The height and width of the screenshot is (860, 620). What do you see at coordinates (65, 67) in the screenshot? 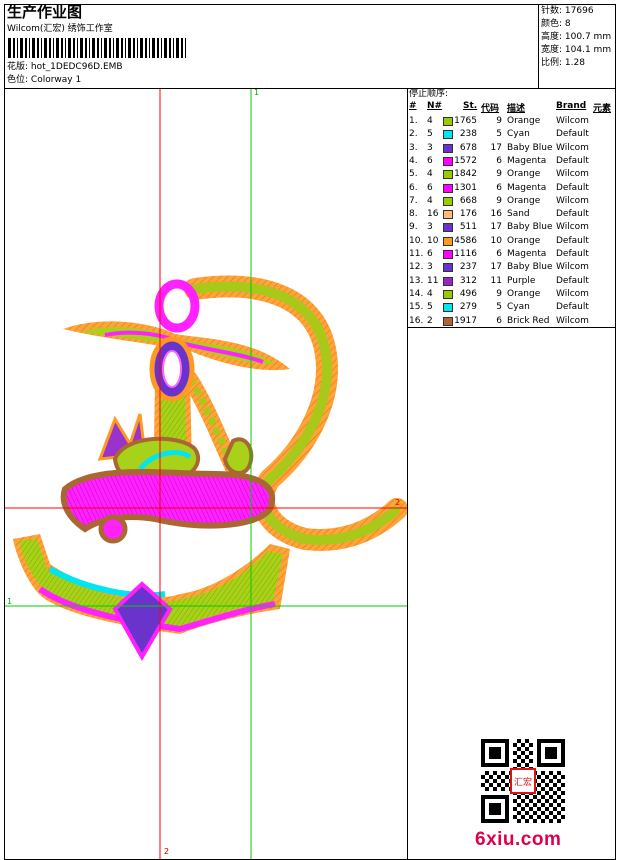
I see `design-file-row: 花版: hot_1DEDC96D.EMB` at bounding box center [65, 67].